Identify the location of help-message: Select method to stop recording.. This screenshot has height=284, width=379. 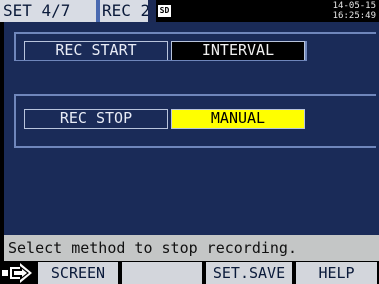
(191, 248).